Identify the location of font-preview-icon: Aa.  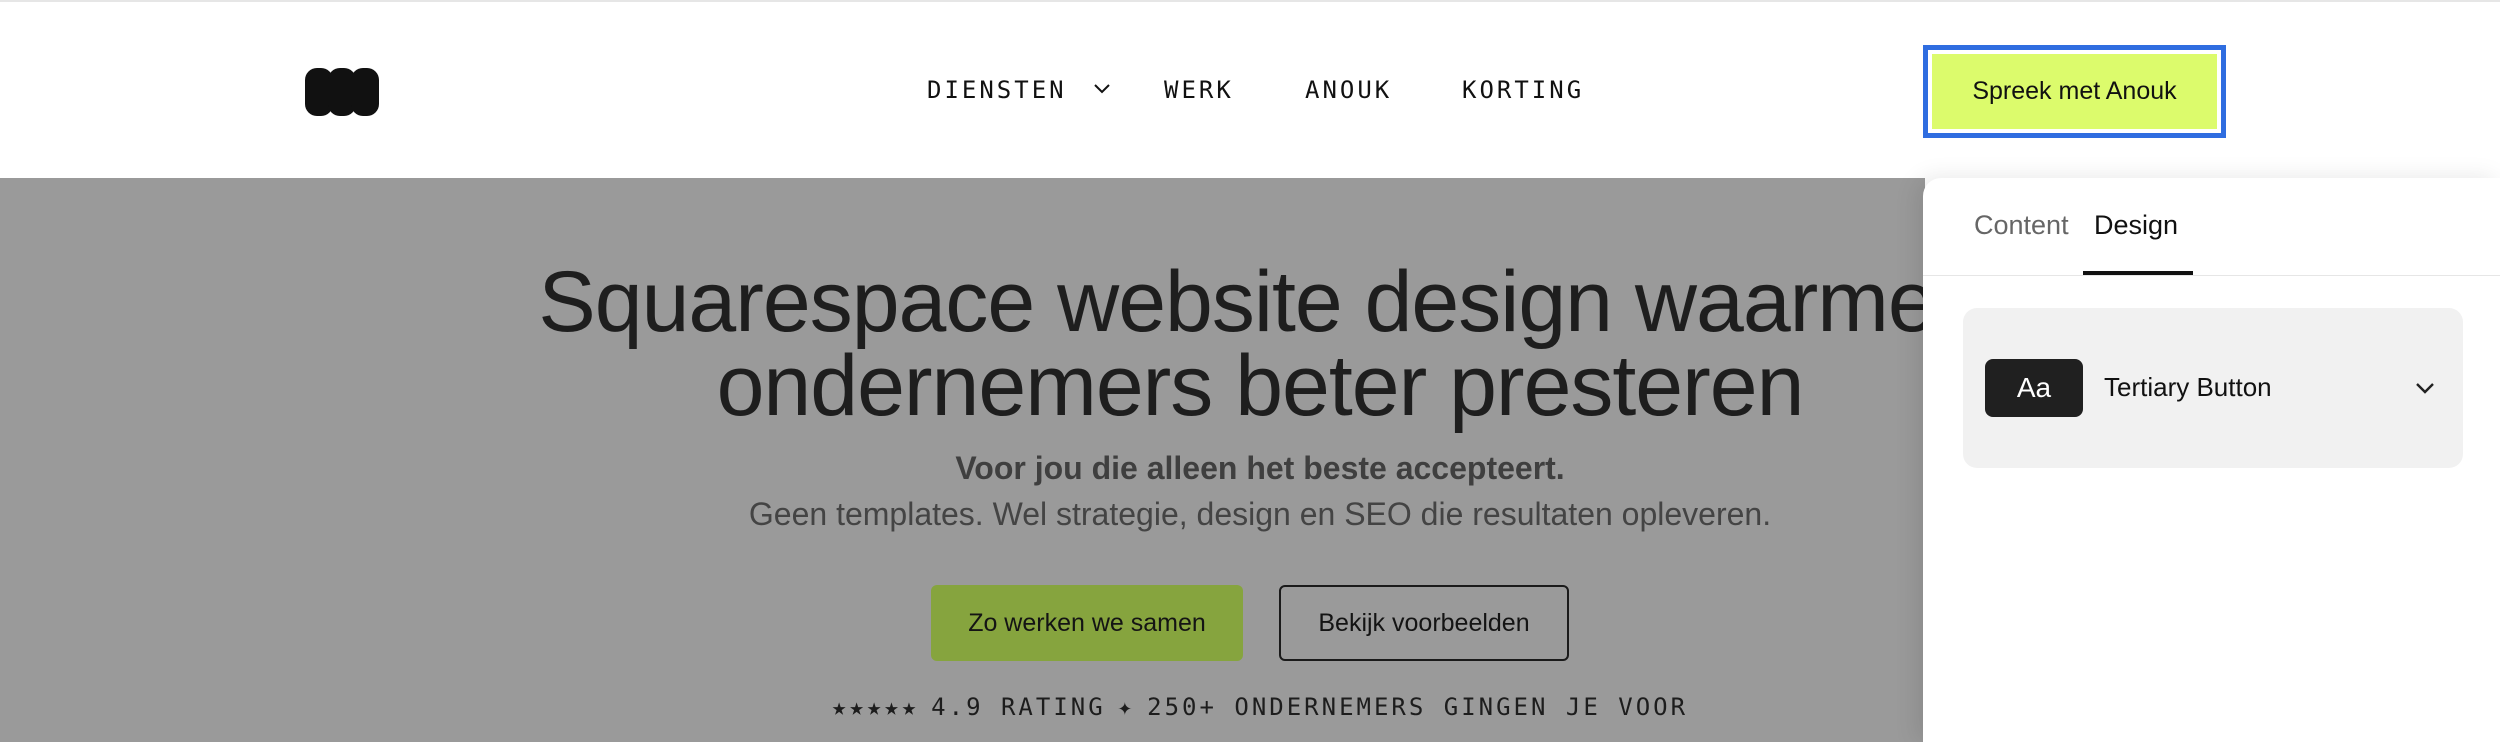
(2034, 388).